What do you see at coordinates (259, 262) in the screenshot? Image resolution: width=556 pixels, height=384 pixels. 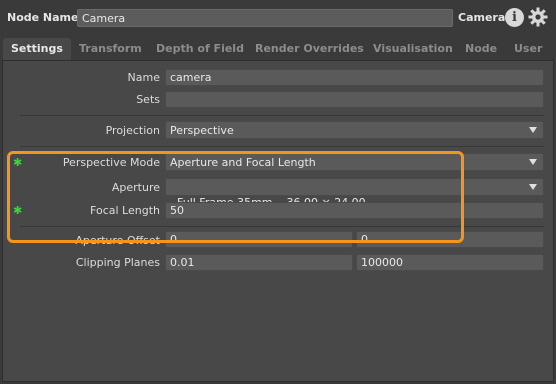 I see `clipping-near-field: 0.01` at bounding box center [259, 262].